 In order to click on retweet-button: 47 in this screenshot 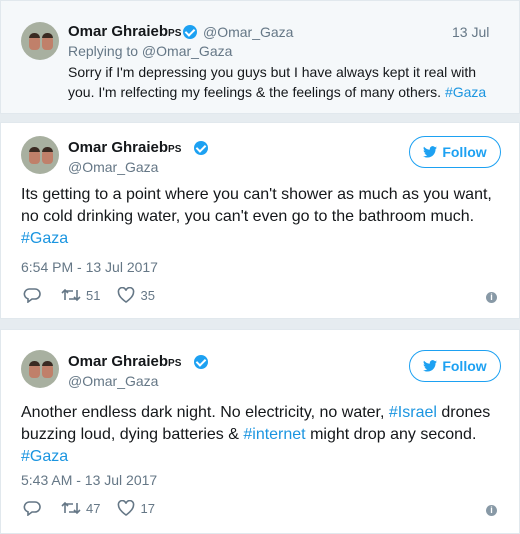, I will do `click(80, 508)`.